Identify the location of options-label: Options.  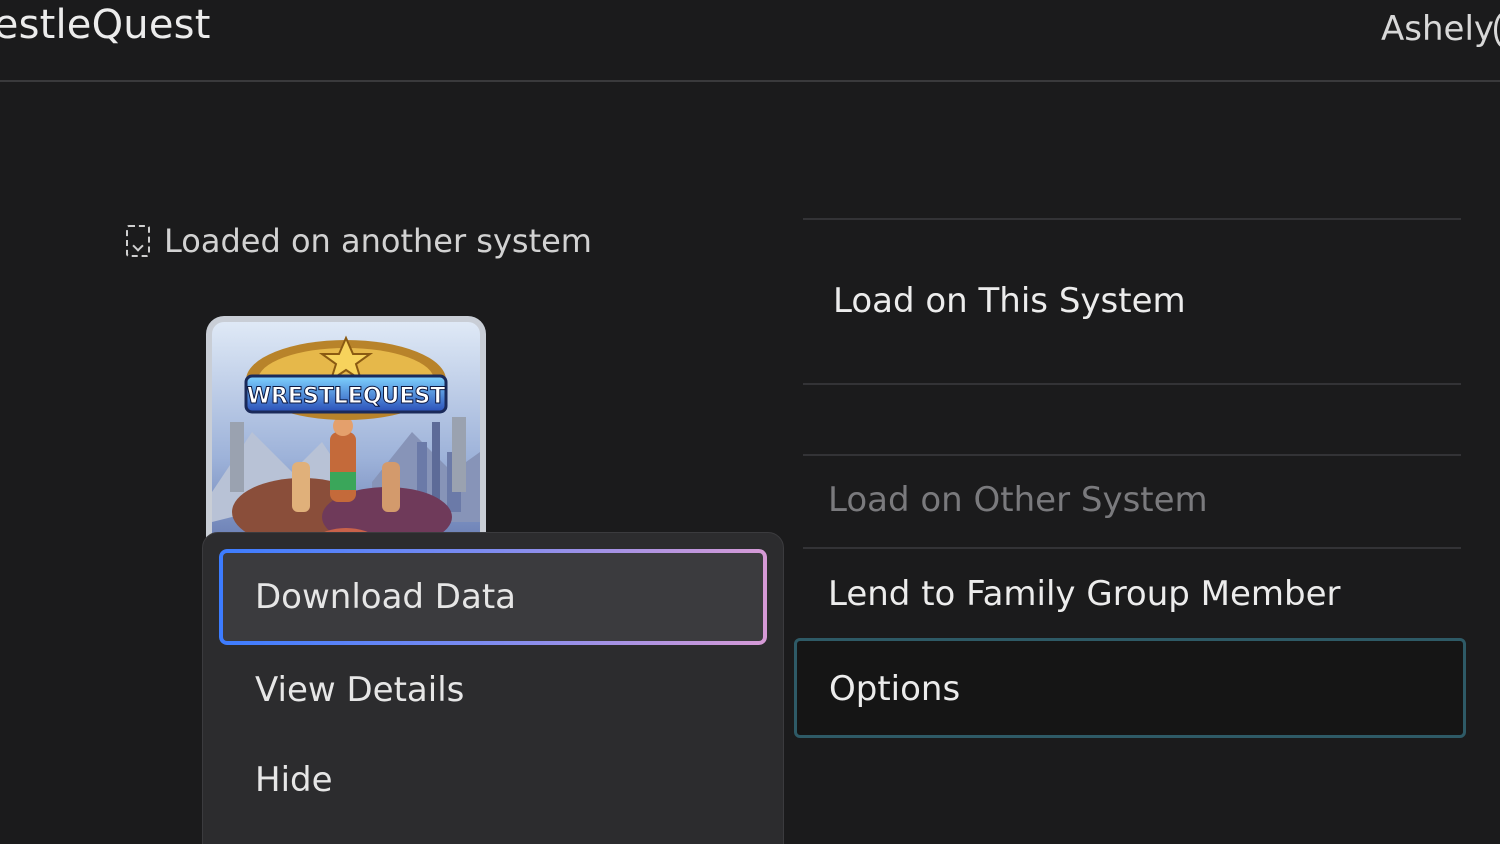
(895, 689).